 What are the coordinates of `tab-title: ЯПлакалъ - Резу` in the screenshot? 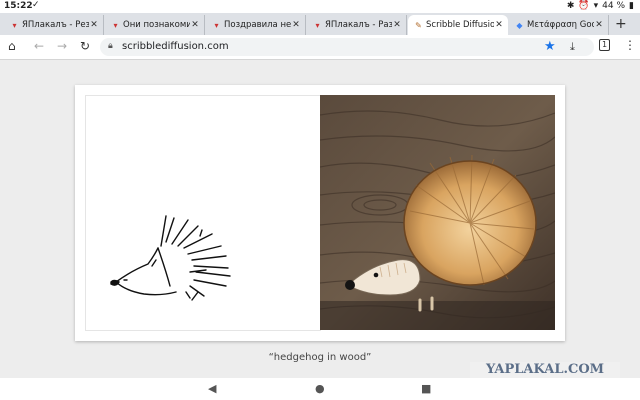 It's located at (55, 25).